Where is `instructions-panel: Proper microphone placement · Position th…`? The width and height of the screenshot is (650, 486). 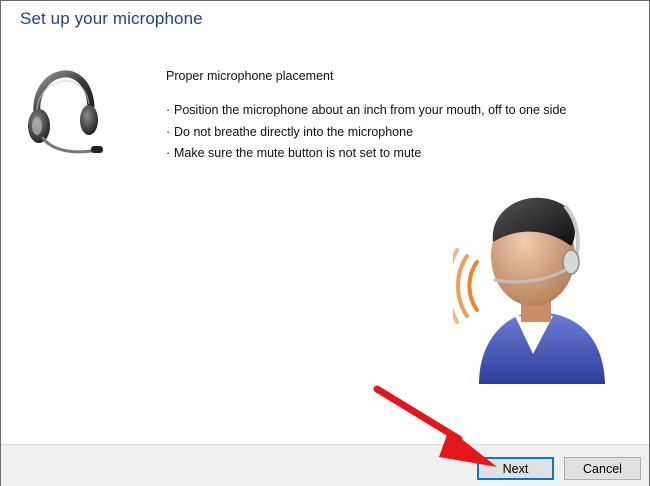 instructions-panel: Proper microphone placement · Position th… is located at coordinates (366, 117).